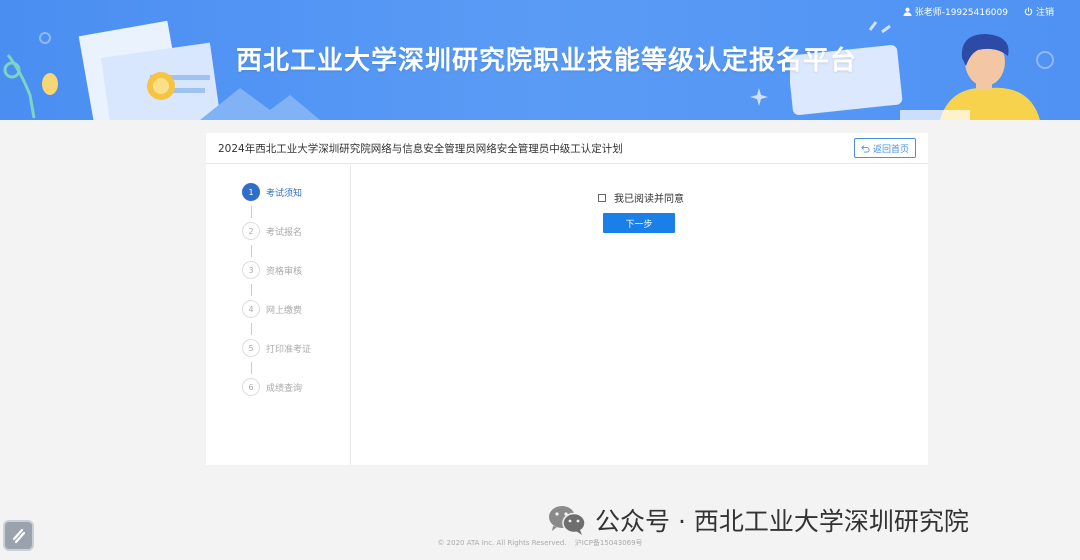  I want to click on user-menu: 张老师-19925416009, so click(955, 11).